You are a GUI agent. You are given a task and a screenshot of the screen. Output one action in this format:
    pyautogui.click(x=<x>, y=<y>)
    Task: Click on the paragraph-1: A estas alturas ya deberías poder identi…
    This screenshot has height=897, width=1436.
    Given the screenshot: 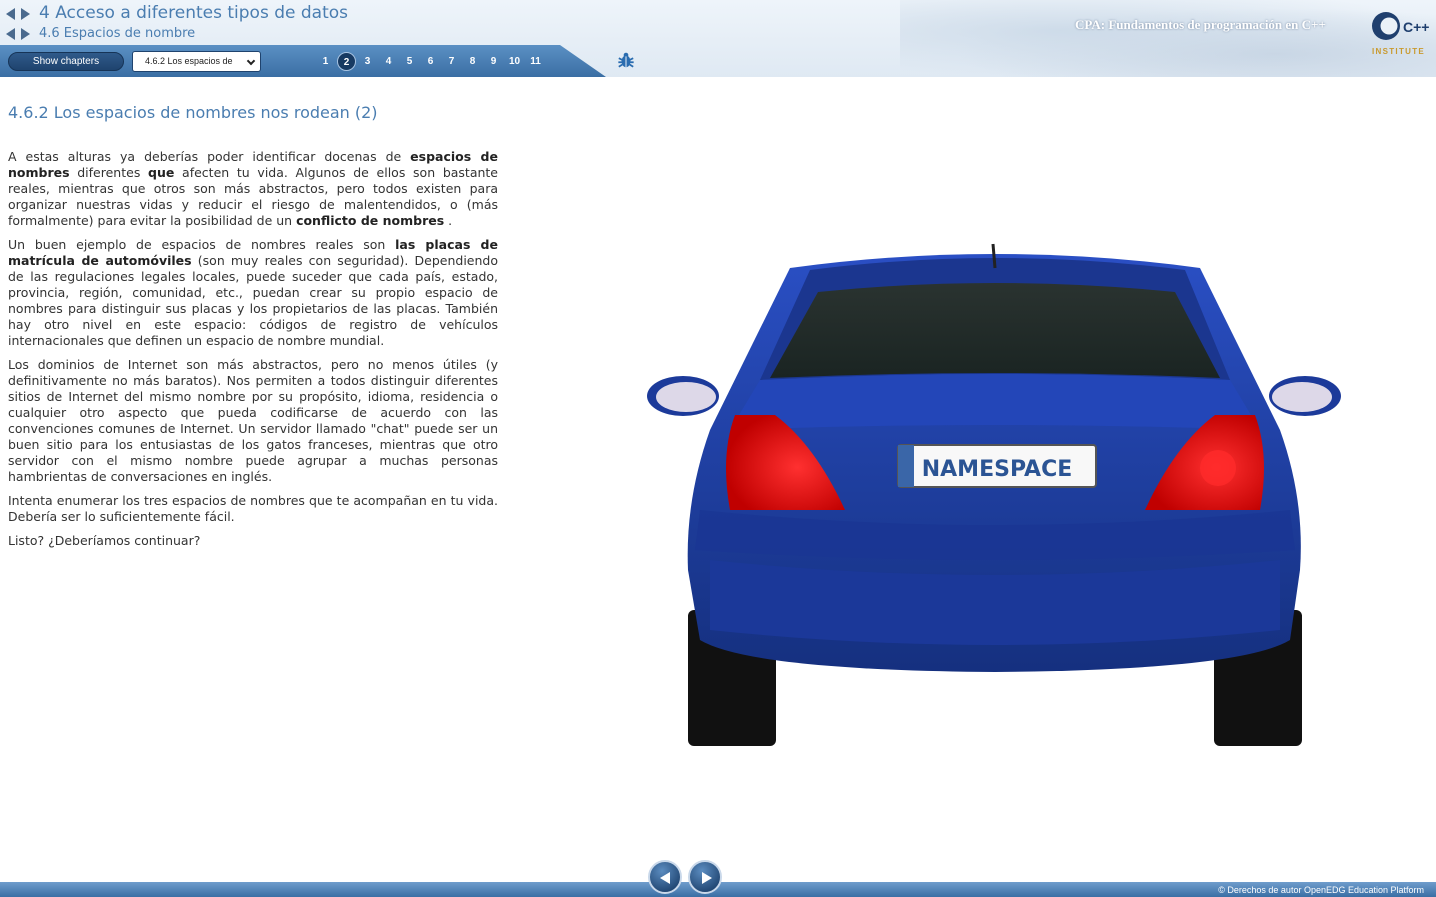 What is the action you would take?
    pyautogui.click(x=253, y=188)
    